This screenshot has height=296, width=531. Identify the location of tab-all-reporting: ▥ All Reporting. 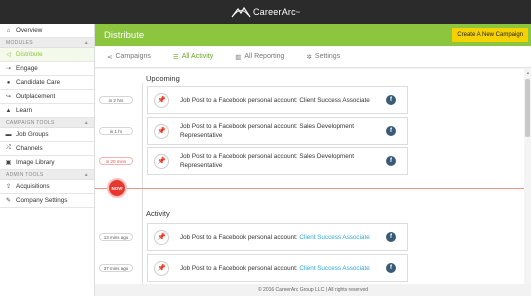
(259, 57).